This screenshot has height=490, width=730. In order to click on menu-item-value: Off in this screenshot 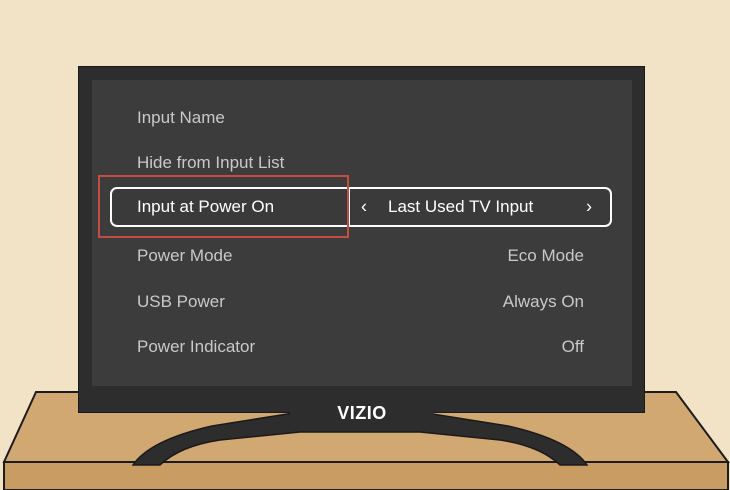, I will do `click(572, 346)`.